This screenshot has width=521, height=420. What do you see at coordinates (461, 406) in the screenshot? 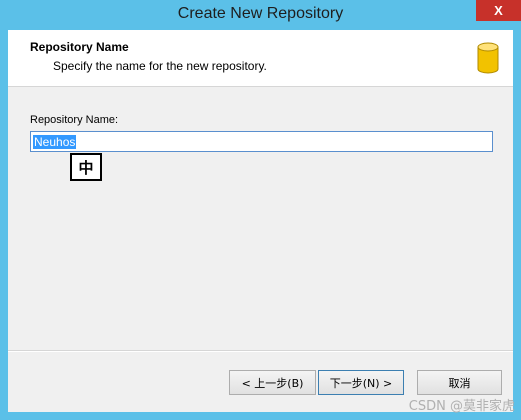
I see `watermark: CSDN @莫非家虎` at bounding box center [461, 406].